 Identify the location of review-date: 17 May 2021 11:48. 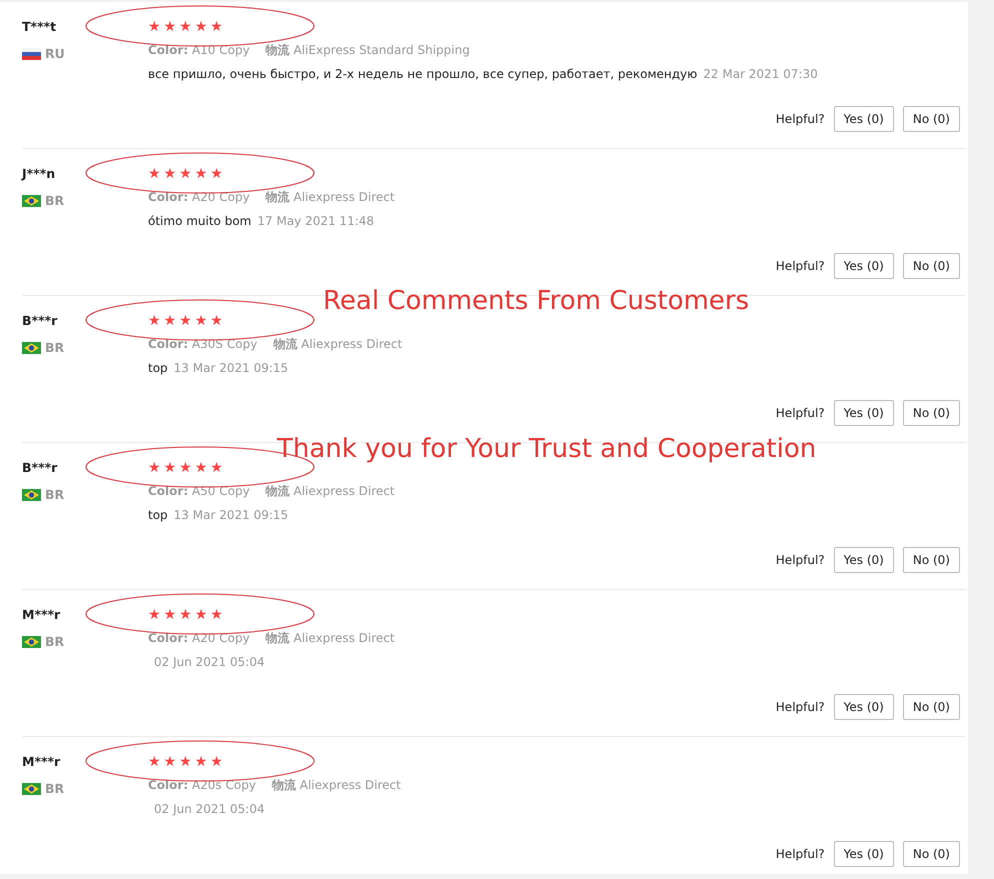
(315, 221).